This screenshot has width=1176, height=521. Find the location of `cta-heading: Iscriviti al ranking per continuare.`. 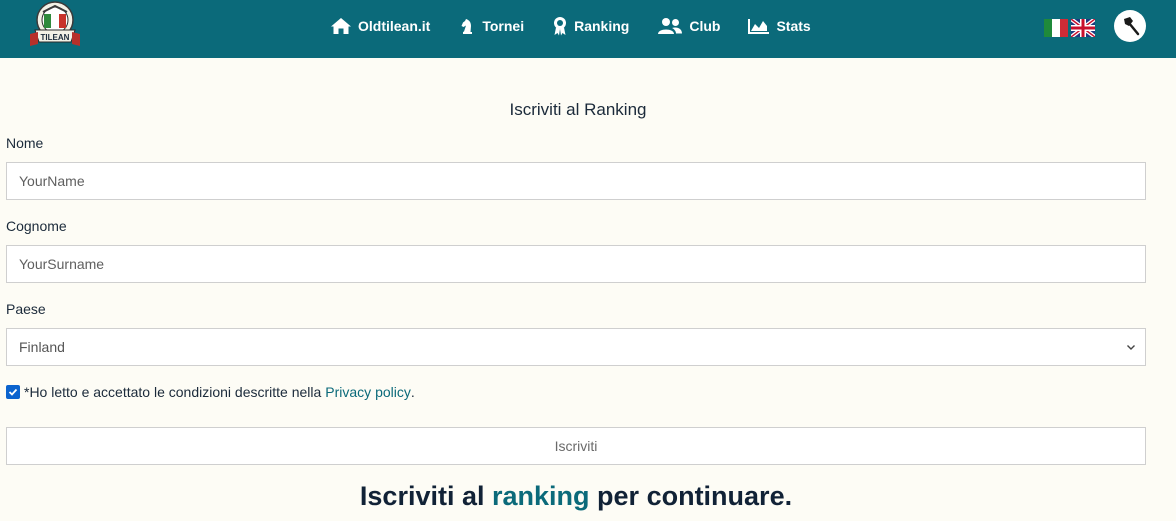

cta-heading: Iscriviti al ranking per continuare. is located at coordinates (576, 496).